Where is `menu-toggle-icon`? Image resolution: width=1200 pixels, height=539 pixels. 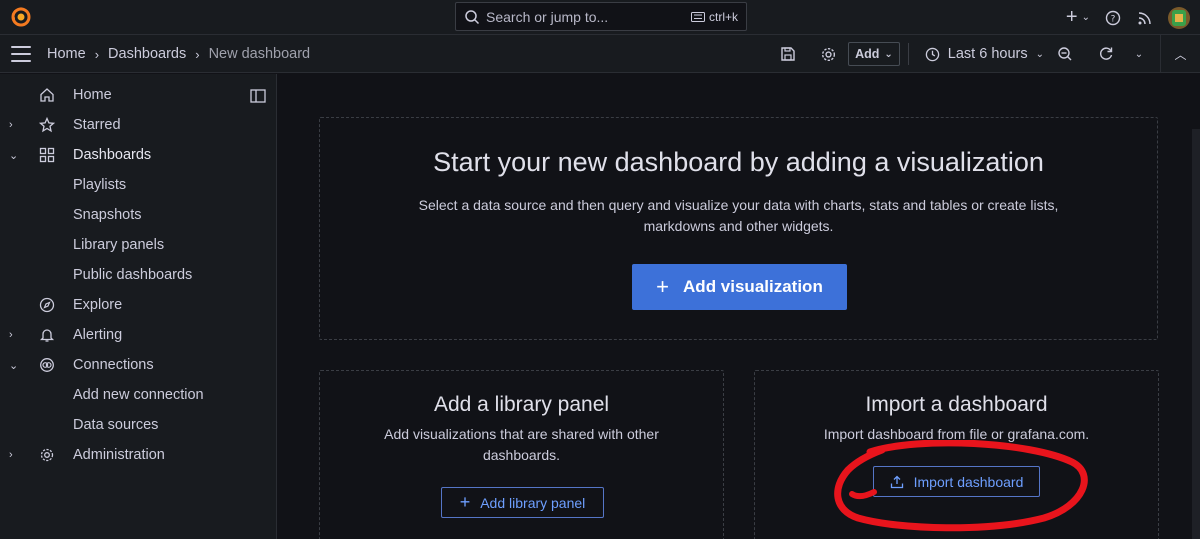 menu-toggle-icon is located at coordinates (21, 54).